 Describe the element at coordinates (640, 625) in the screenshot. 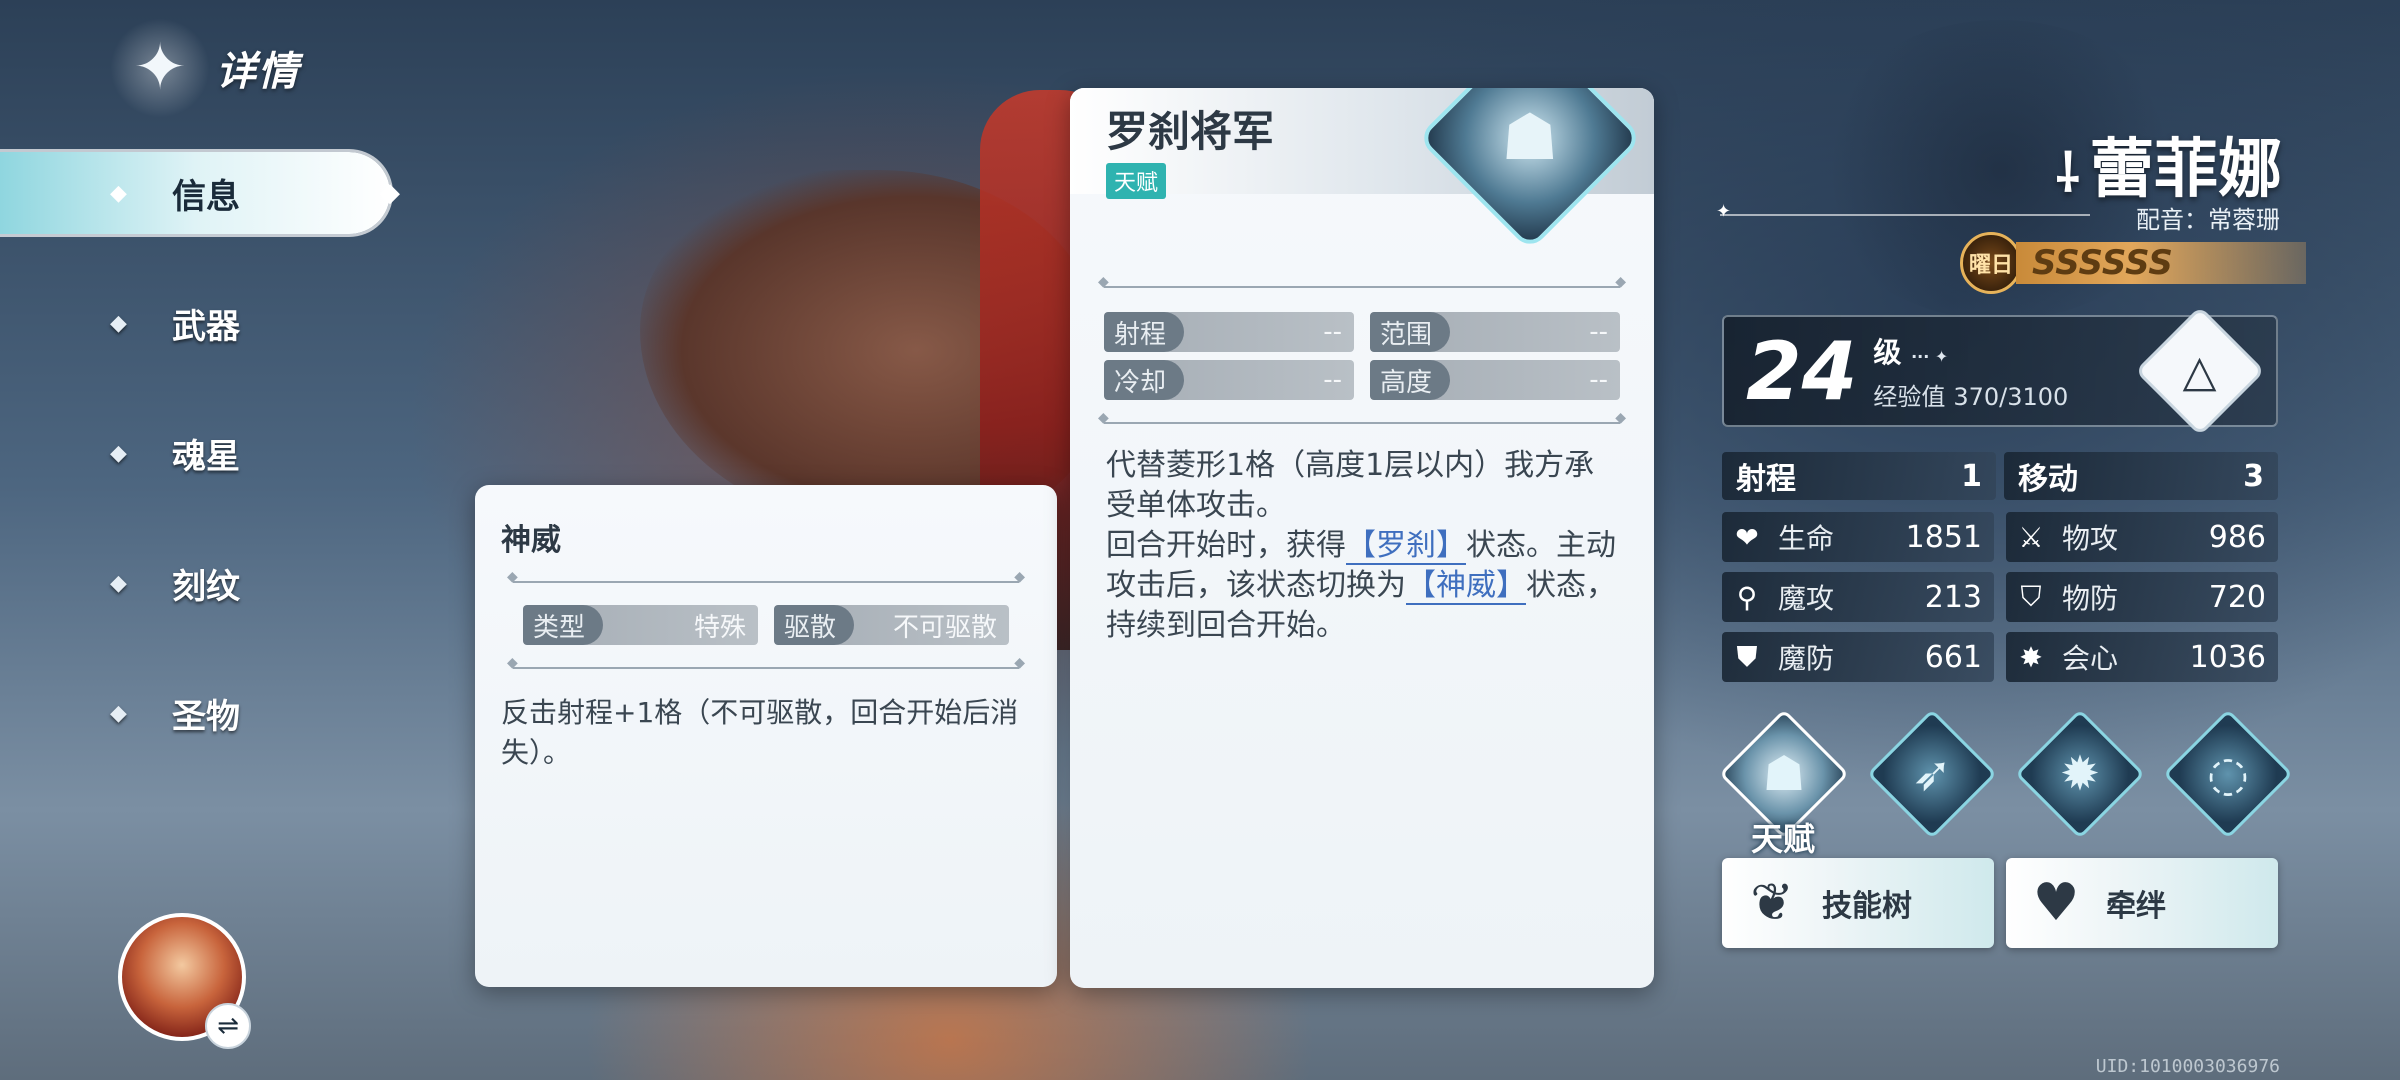

I see `buff-attr-type: 类型 特殊` at that location.